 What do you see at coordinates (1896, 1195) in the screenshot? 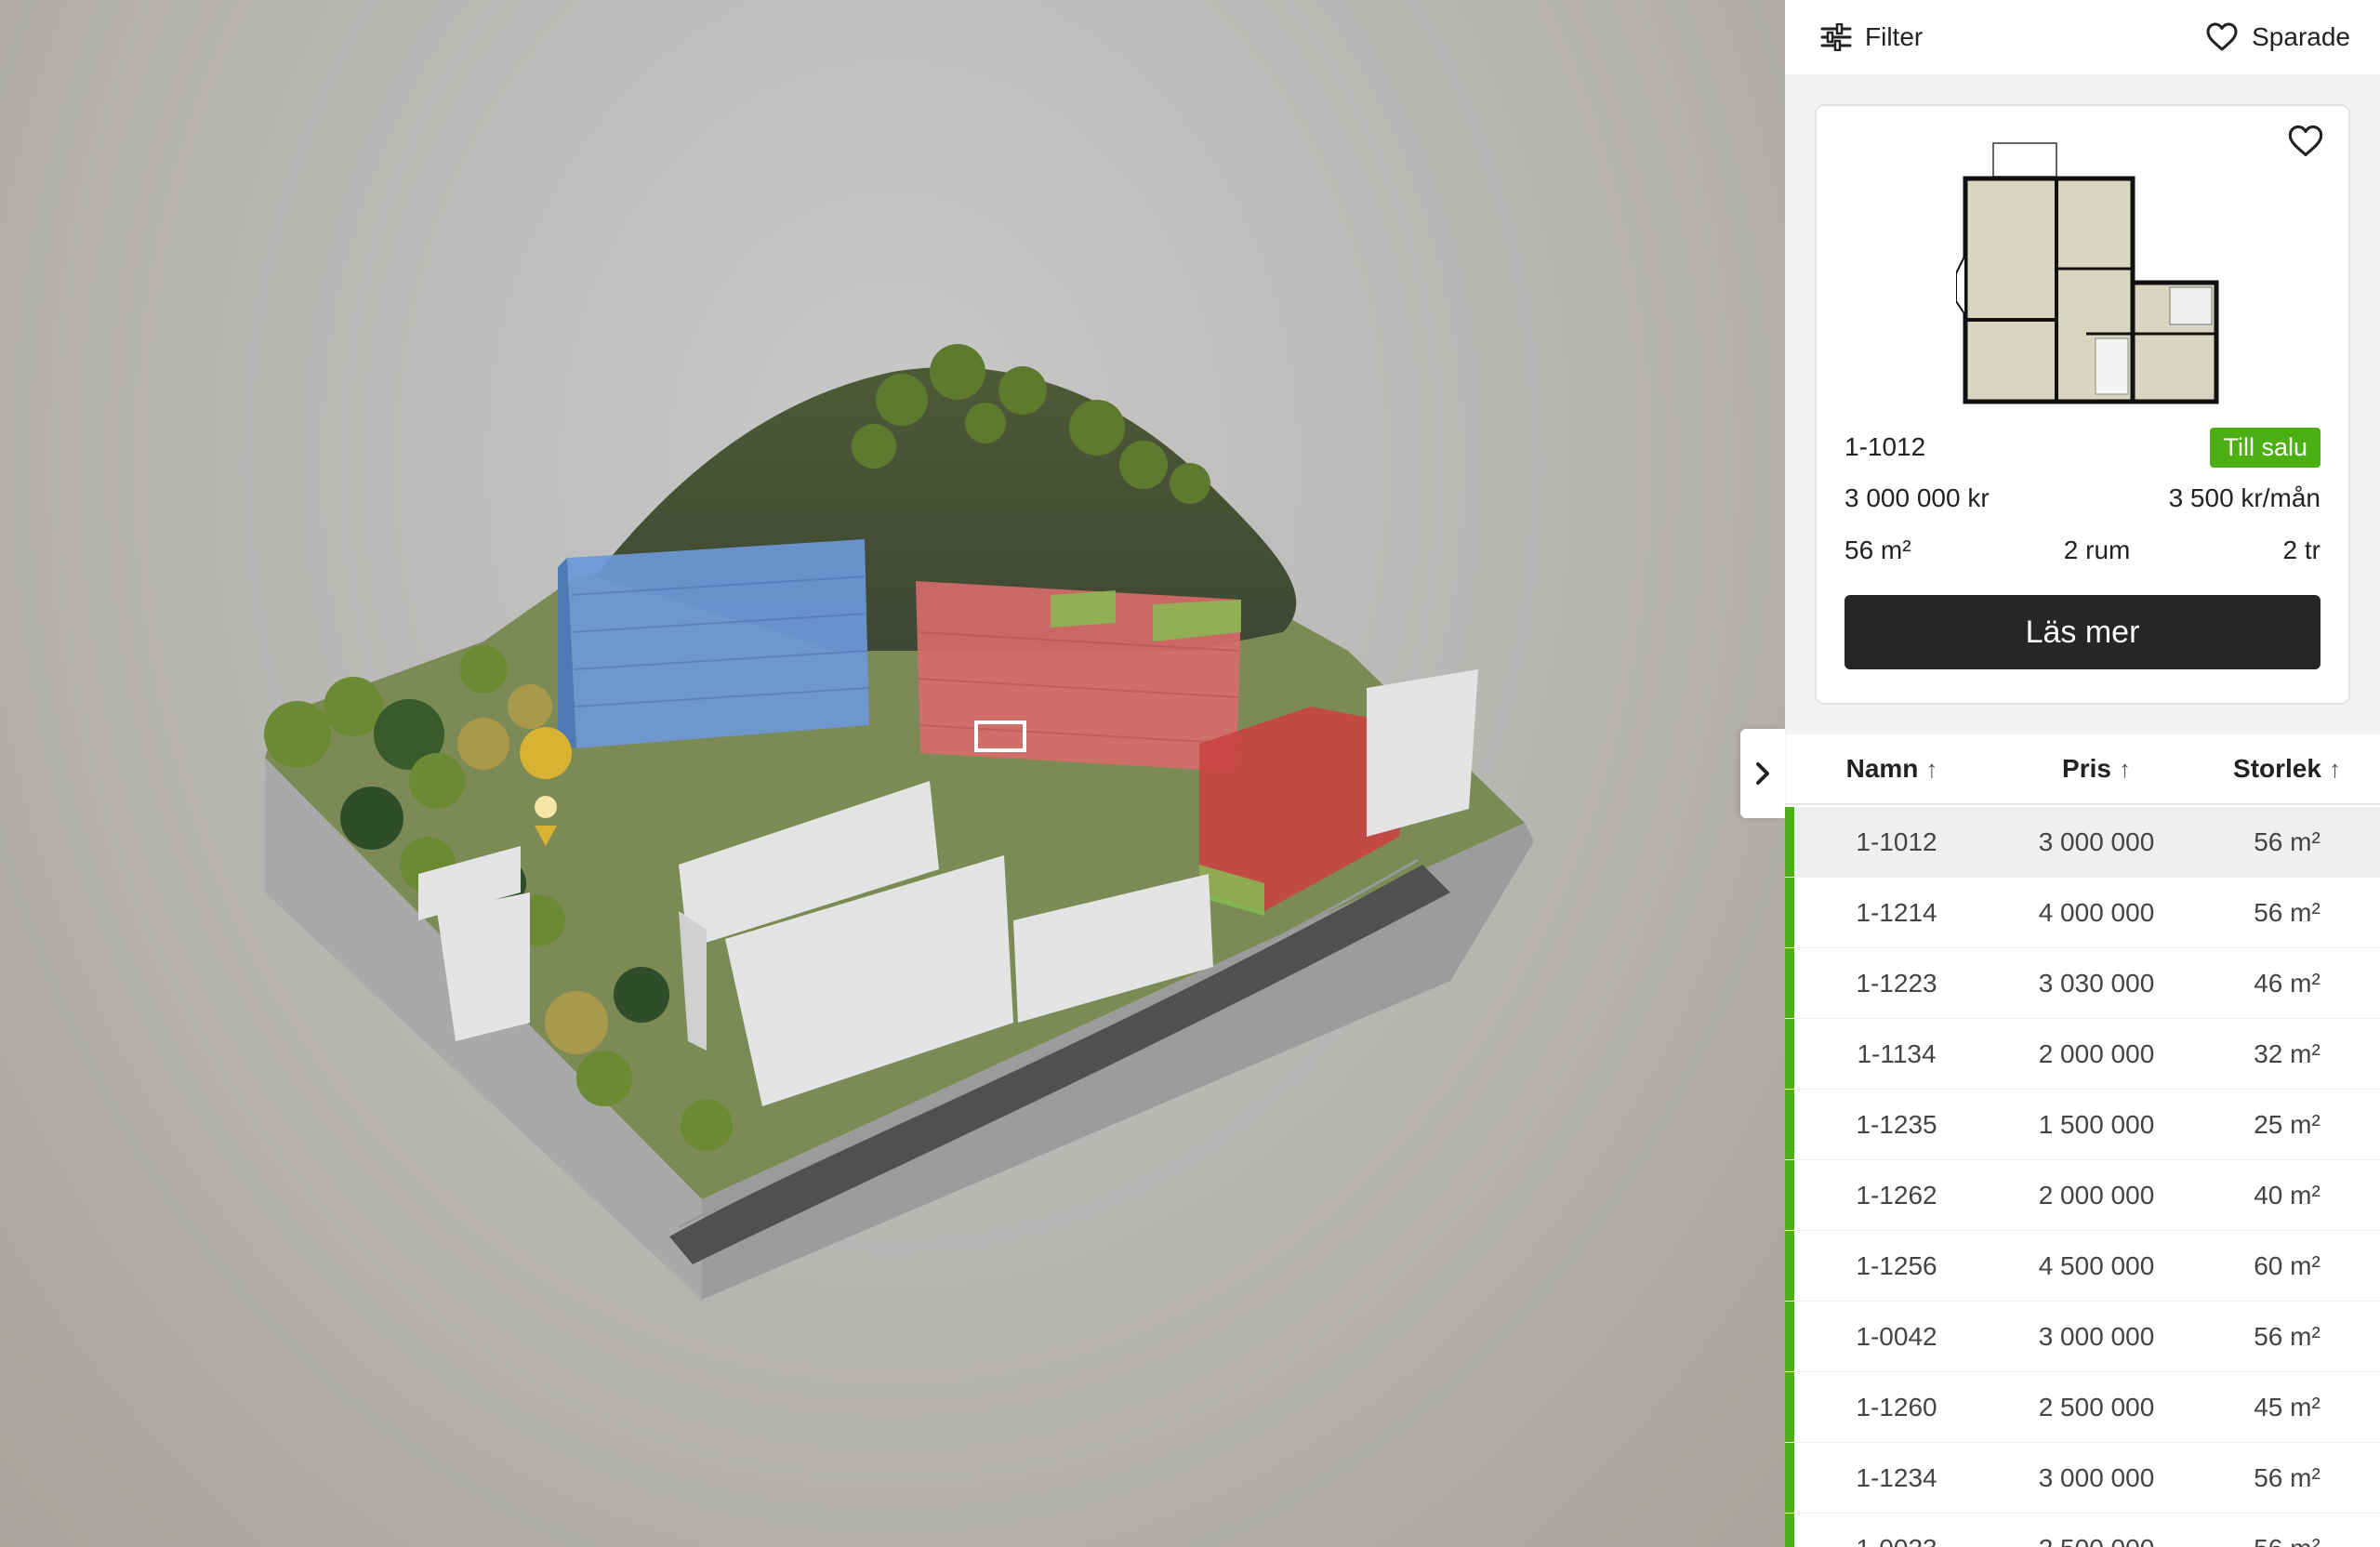
I see `cell-name: 1-1262` at bounding box center [1896, 1195].